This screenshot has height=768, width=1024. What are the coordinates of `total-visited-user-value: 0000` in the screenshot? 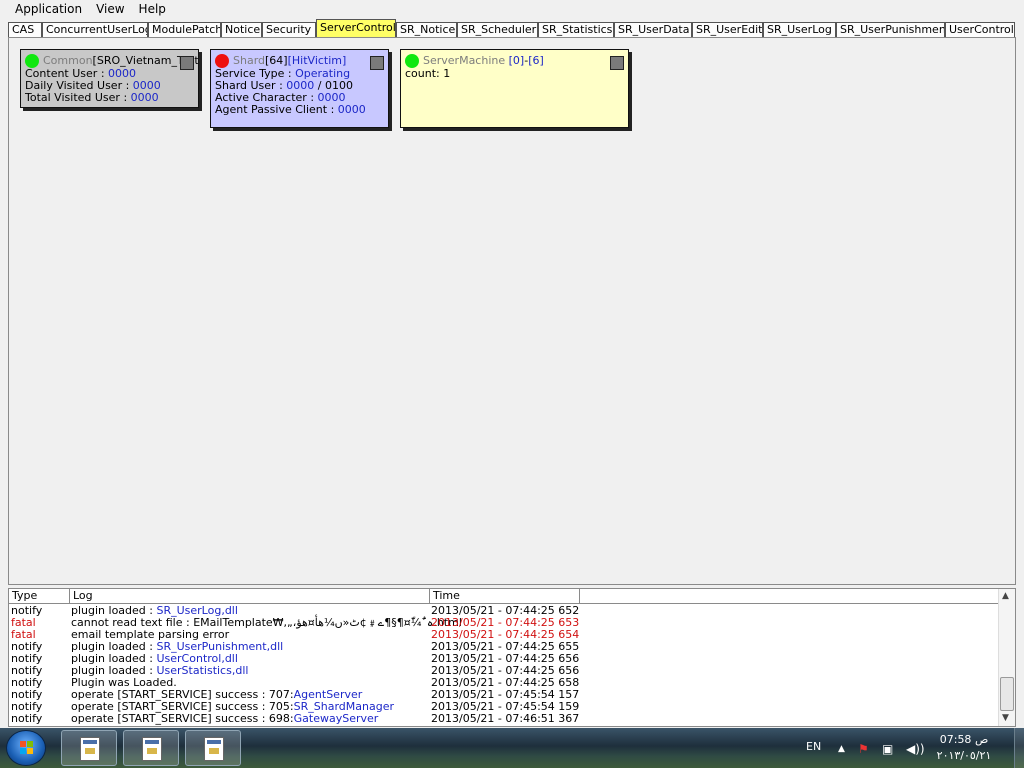 It's located at (144, 97).